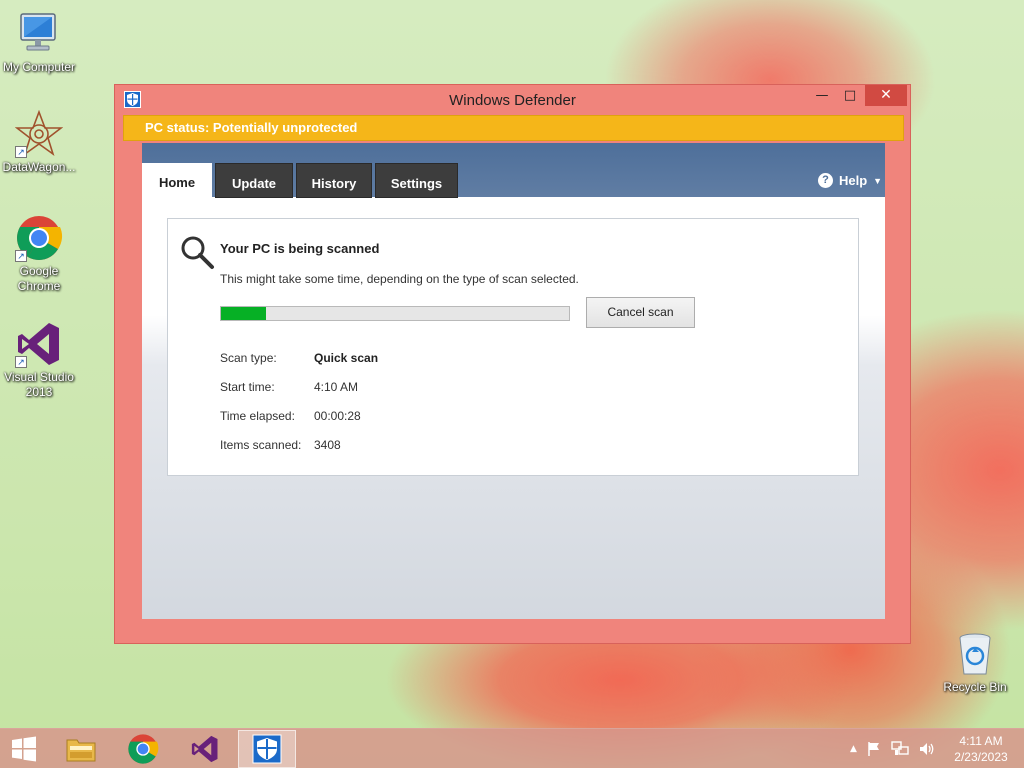 This screenshot has width=1024, height=768. Describe the element at coordinates (513, 128) in the screenshot. I see `pc-status-bar: PC status: Potentially unprotected` at that location.